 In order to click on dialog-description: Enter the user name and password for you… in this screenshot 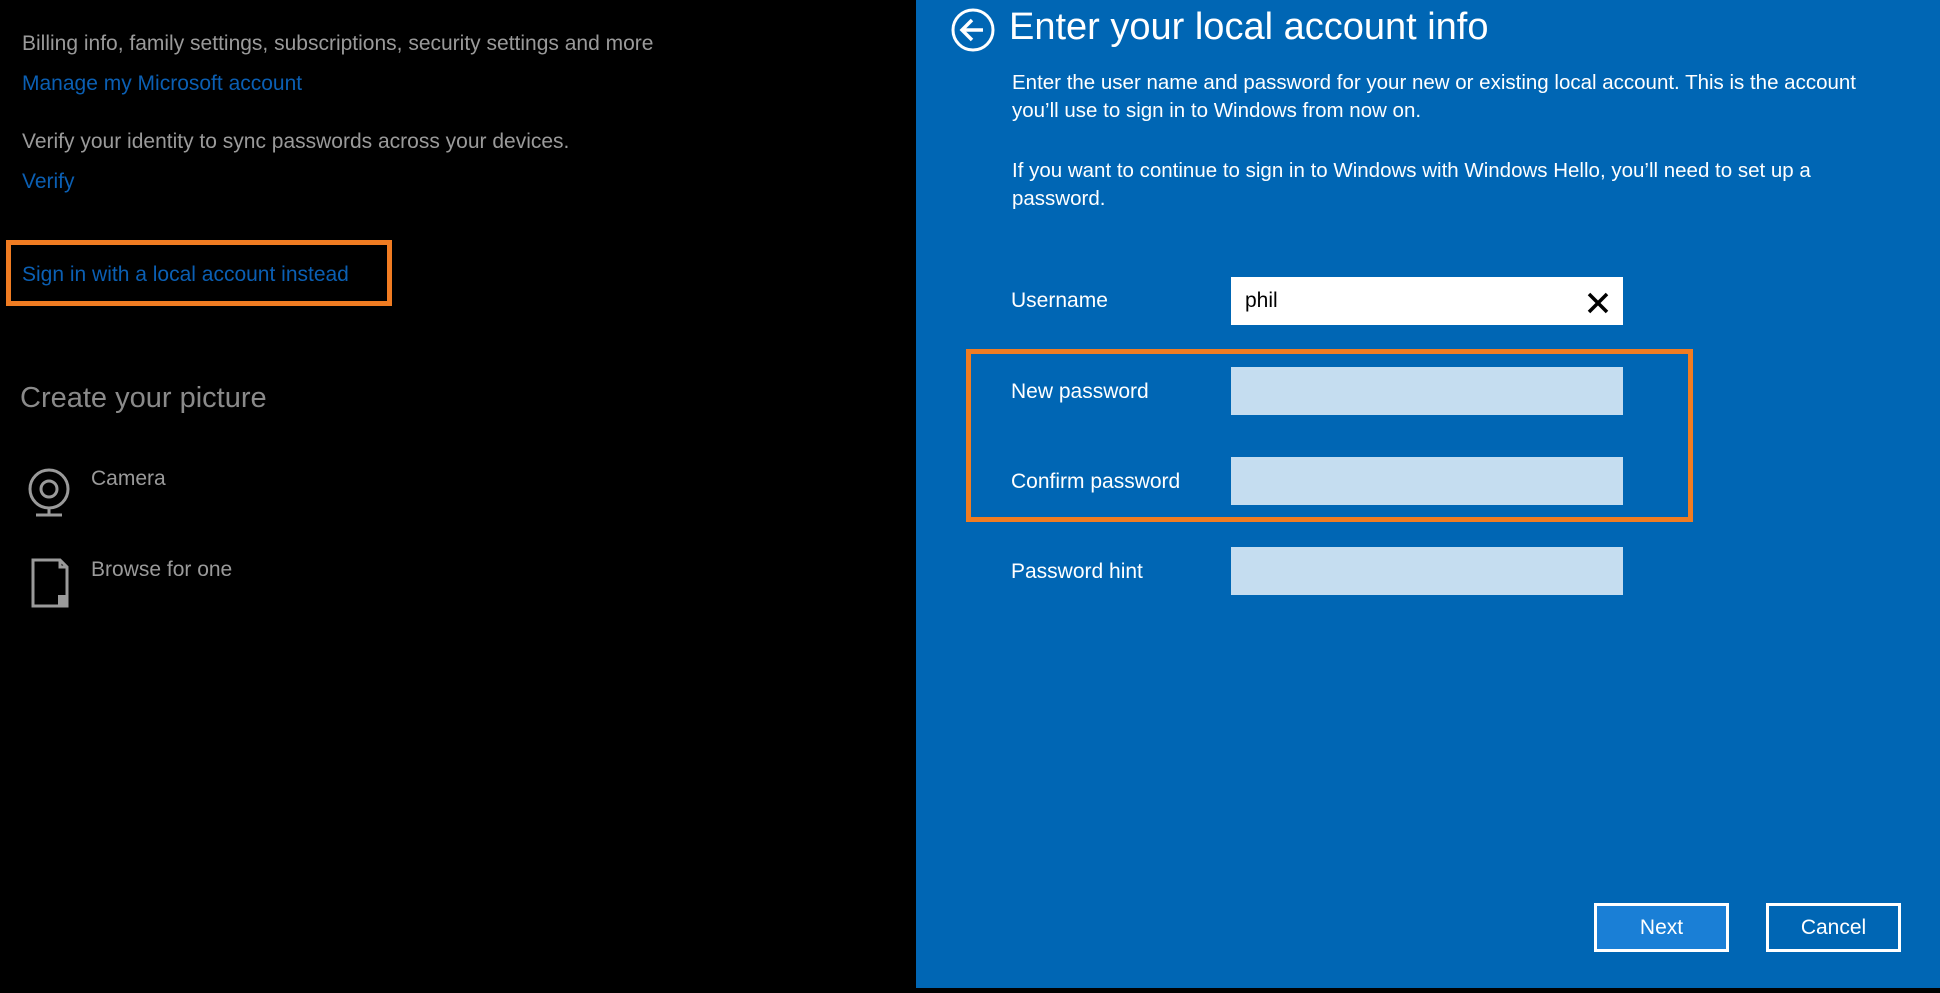, I will do `click(1434, 96)`.